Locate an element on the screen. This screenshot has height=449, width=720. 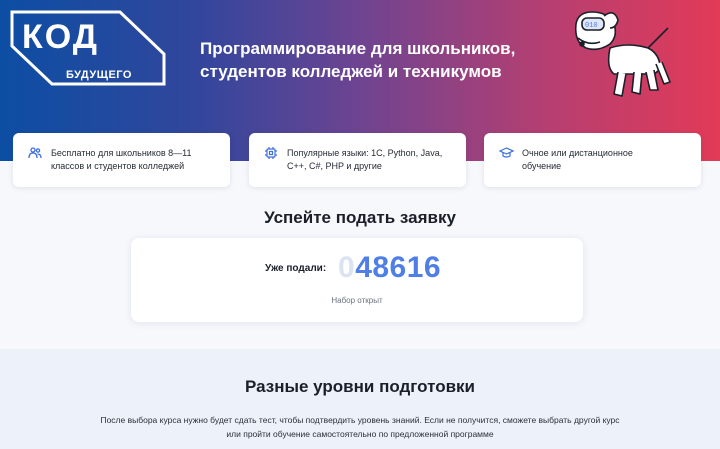
counter-value: 048616 is located at coordinates (389, 268).